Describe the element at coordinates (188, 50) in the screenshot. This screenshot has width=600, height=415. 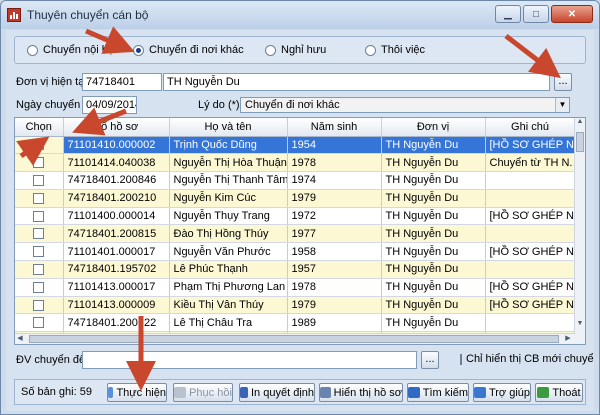
I see `radio-chuyen-di-noi-khac: Chuyển đi nơi khác` at that location.